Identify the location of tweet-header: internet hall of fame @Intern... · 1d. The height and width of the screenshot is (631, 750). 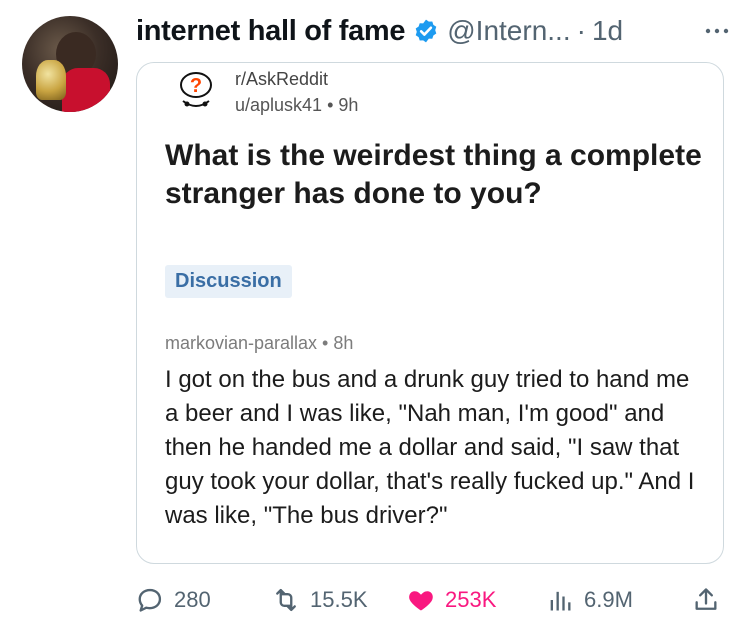
(434, 31).